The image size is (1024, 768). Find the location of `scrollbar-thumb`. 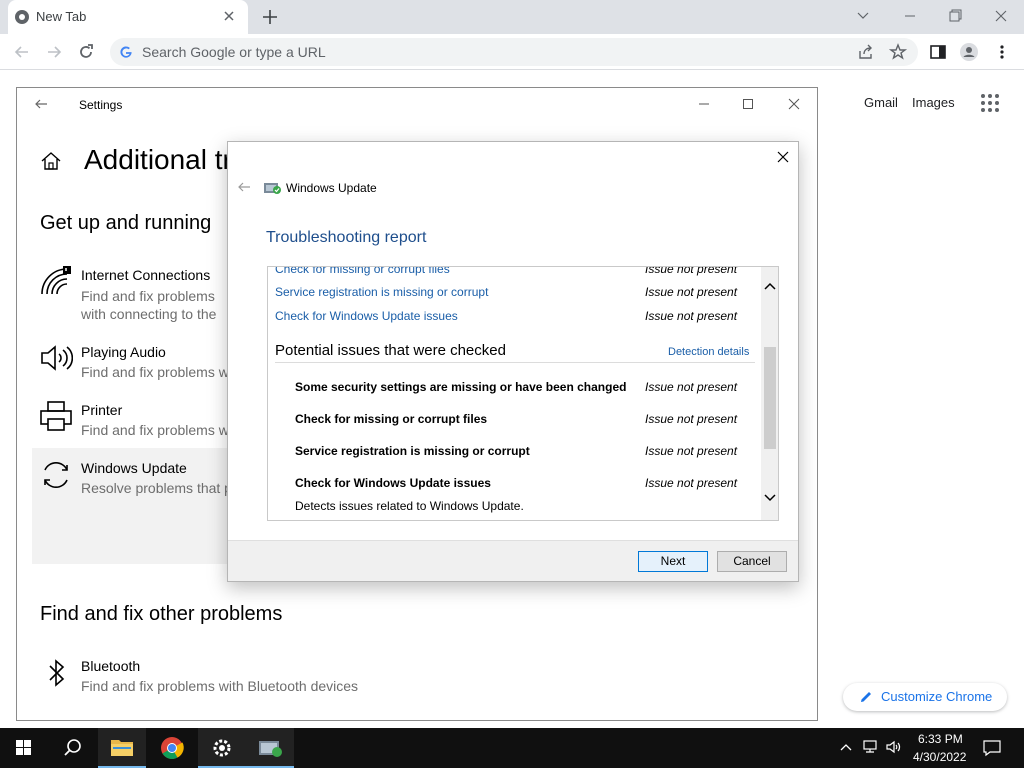

scrollbar-thumb is located at coordinates (770, 398).